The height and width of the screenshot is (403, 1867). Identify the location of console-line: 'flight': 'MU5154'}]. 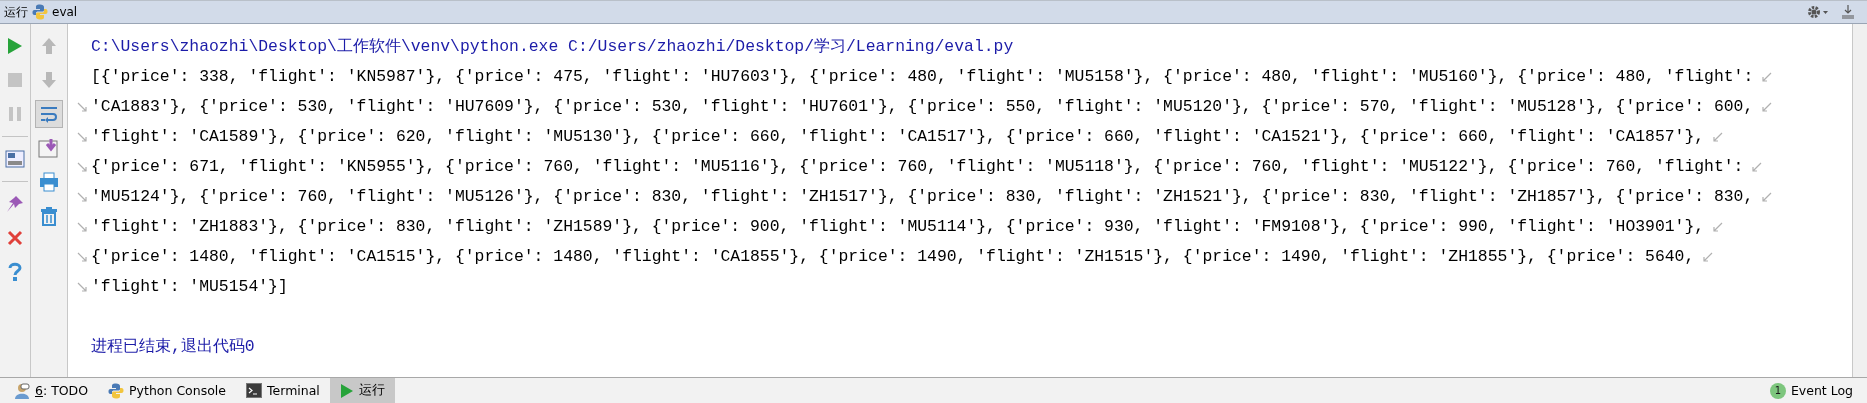
(189, 287).